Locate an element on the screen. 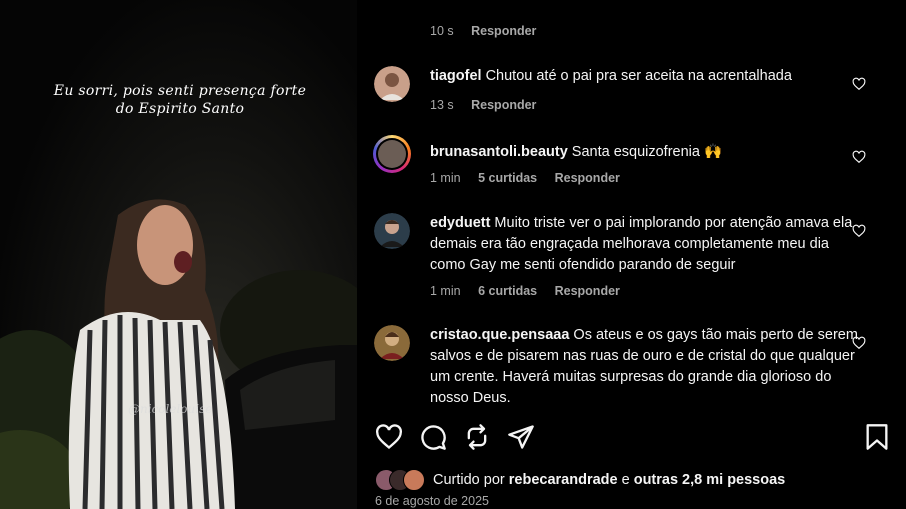 Image resolution: width=906 pixels, height=509 pixels. media-caption-line1: Eu sorri, pois senti presença forte is located at coordinates (180, 91).